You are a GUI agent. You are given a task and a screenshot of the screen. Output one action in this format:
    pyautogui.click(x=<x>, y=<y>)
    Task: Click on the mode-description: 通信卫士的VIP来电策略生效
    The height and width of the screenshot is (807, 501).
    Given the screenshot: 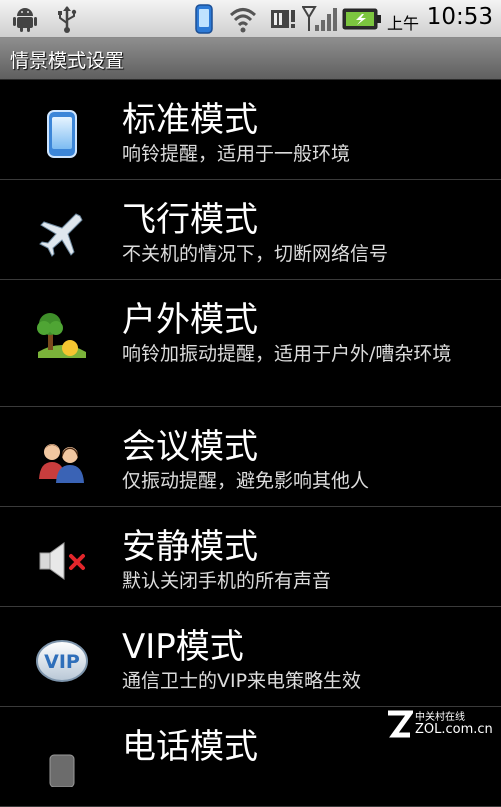 What is the action you would take?
    pyautogui.click(x=242, y=681)
    